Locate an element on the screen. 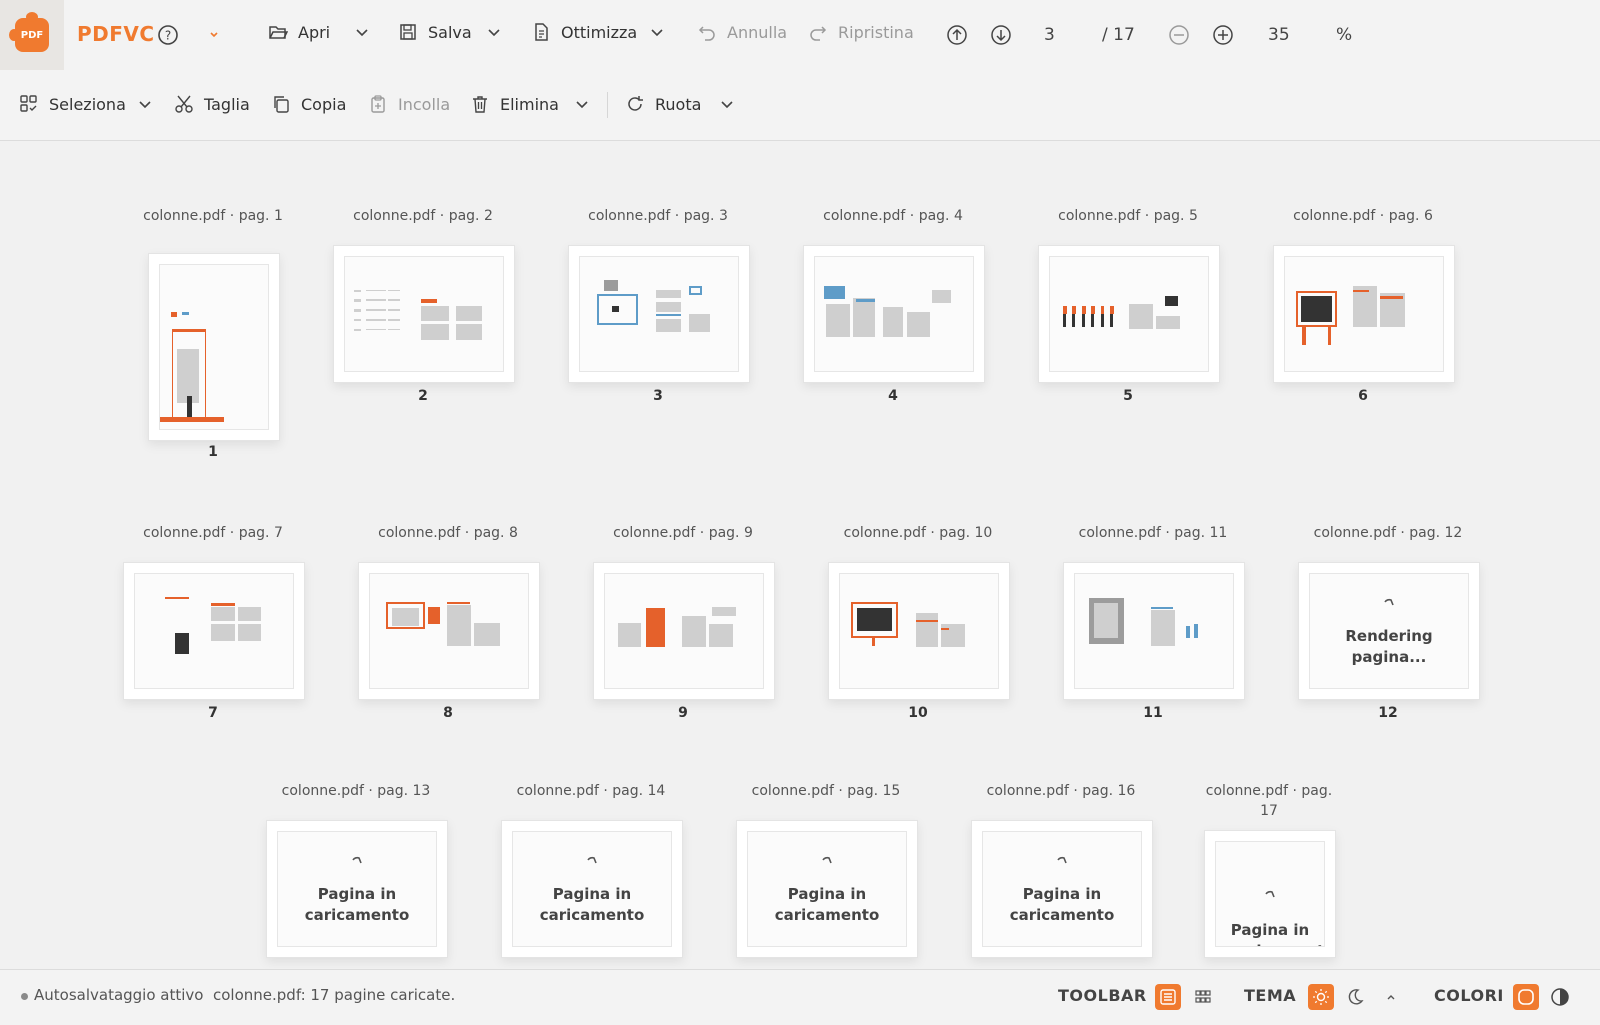  optimize-button: Ottimizza is located at coordinates (584, 32).